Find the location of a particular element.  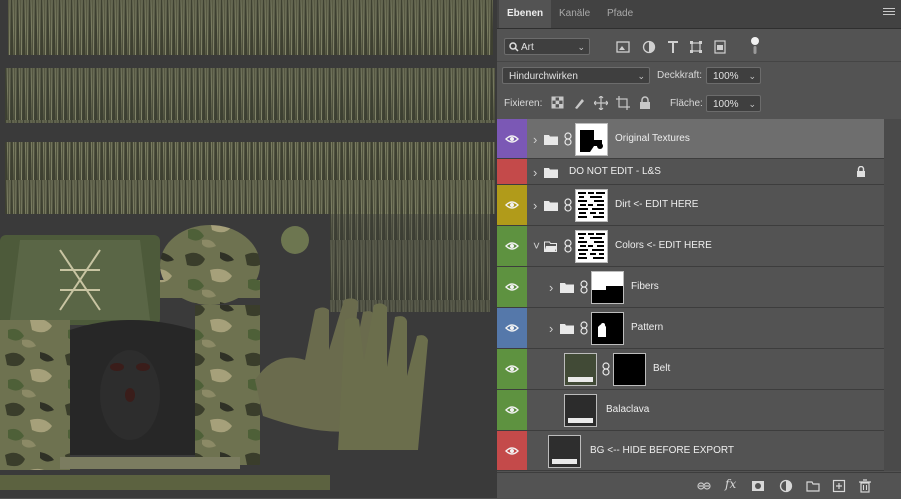

filter-toggle-icon is located at coordinates (755, 46).